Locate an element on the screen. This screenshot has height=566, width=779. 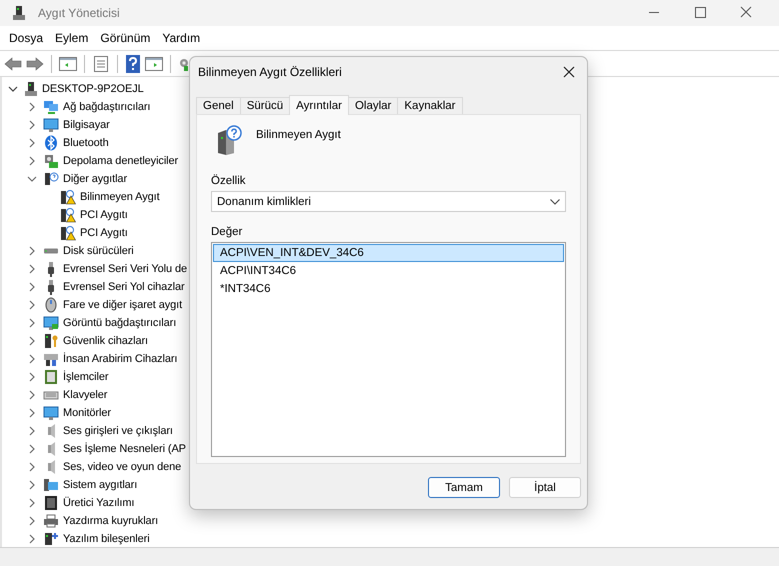
security-icon is located at coordinates (51, 341).